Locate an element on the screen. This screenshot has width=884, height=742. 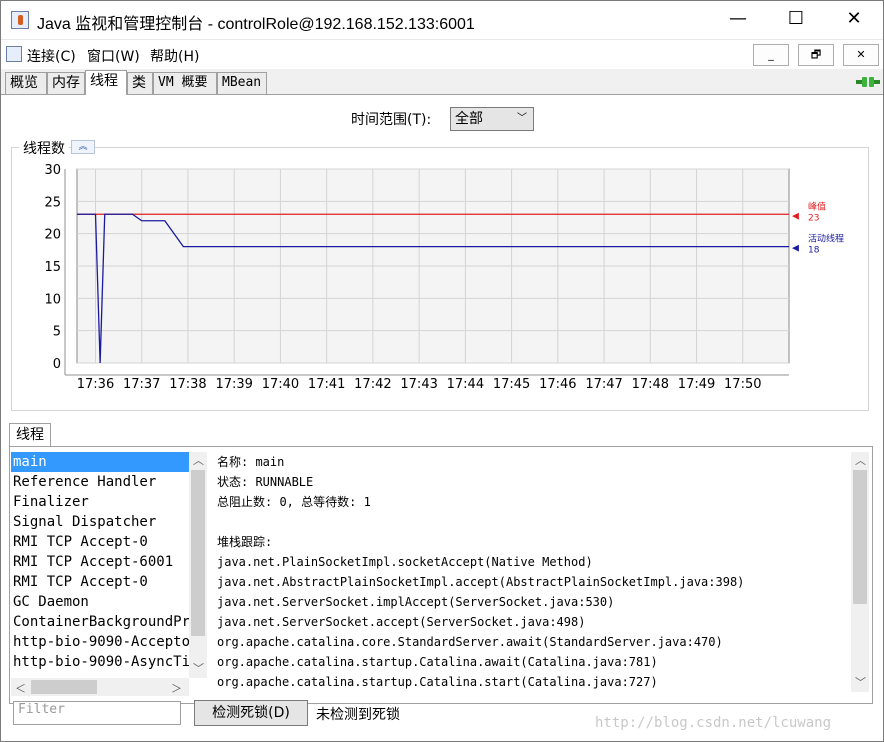
x-tick-label: 17:43 is located at coordinates (418, 384).